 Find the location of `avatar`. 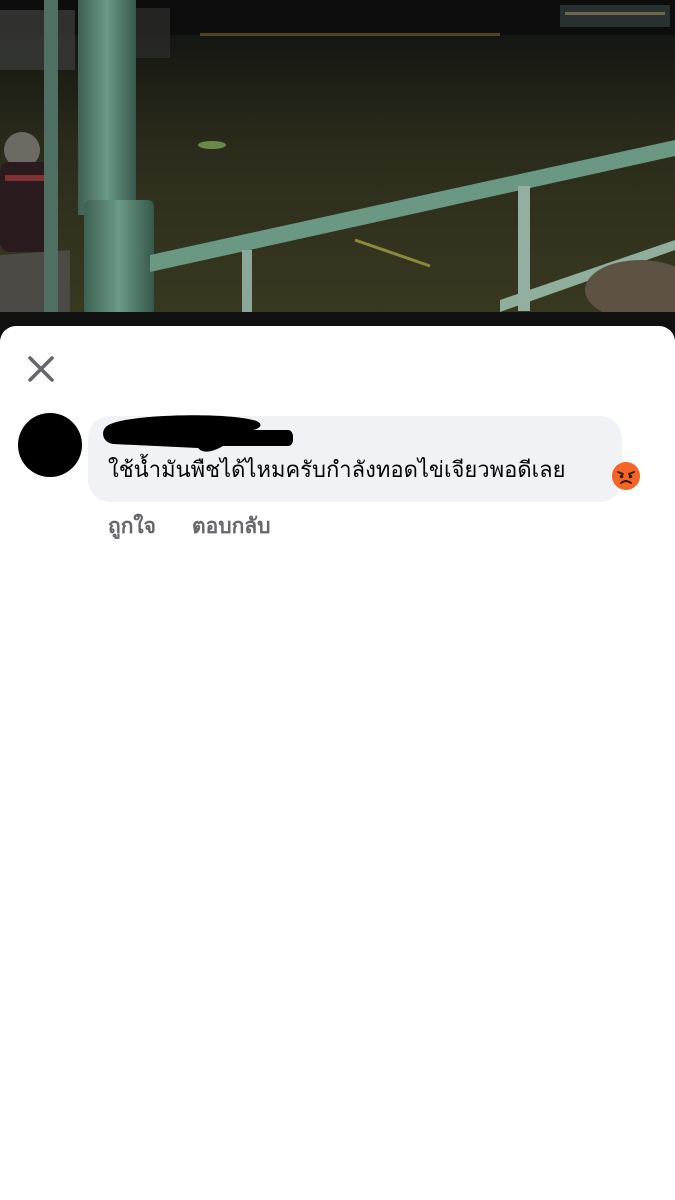

avatar is located at coordinates (50, 445).